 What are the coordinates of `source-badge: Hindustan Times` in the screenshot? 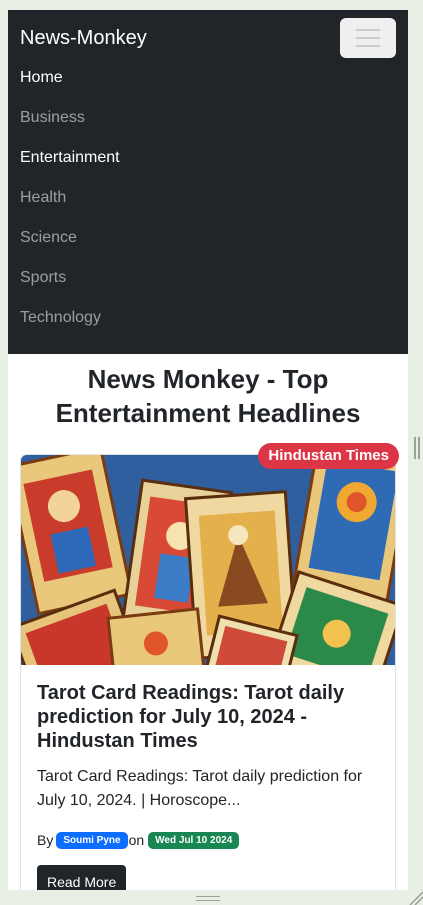 It's located at (328, 456).